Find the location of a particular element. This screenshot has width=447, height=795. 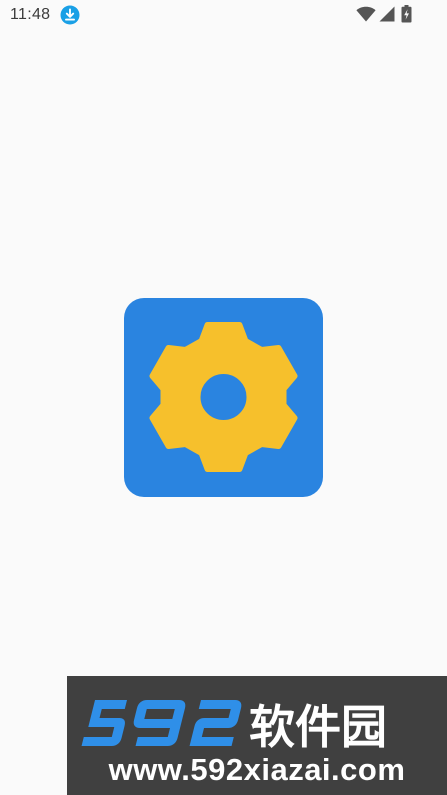

download-icon is located at coordinates (70, 15).